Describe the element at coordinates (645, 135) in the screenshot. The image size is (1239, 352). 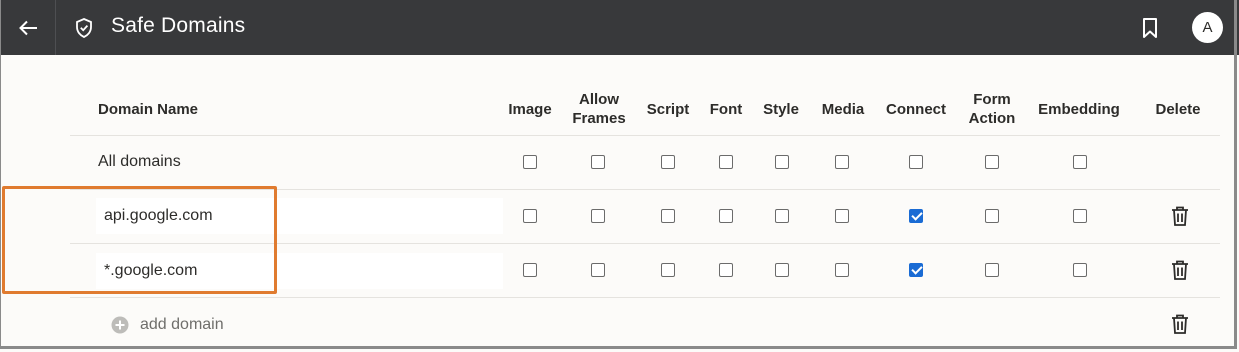
I see `header-divider` at that location.